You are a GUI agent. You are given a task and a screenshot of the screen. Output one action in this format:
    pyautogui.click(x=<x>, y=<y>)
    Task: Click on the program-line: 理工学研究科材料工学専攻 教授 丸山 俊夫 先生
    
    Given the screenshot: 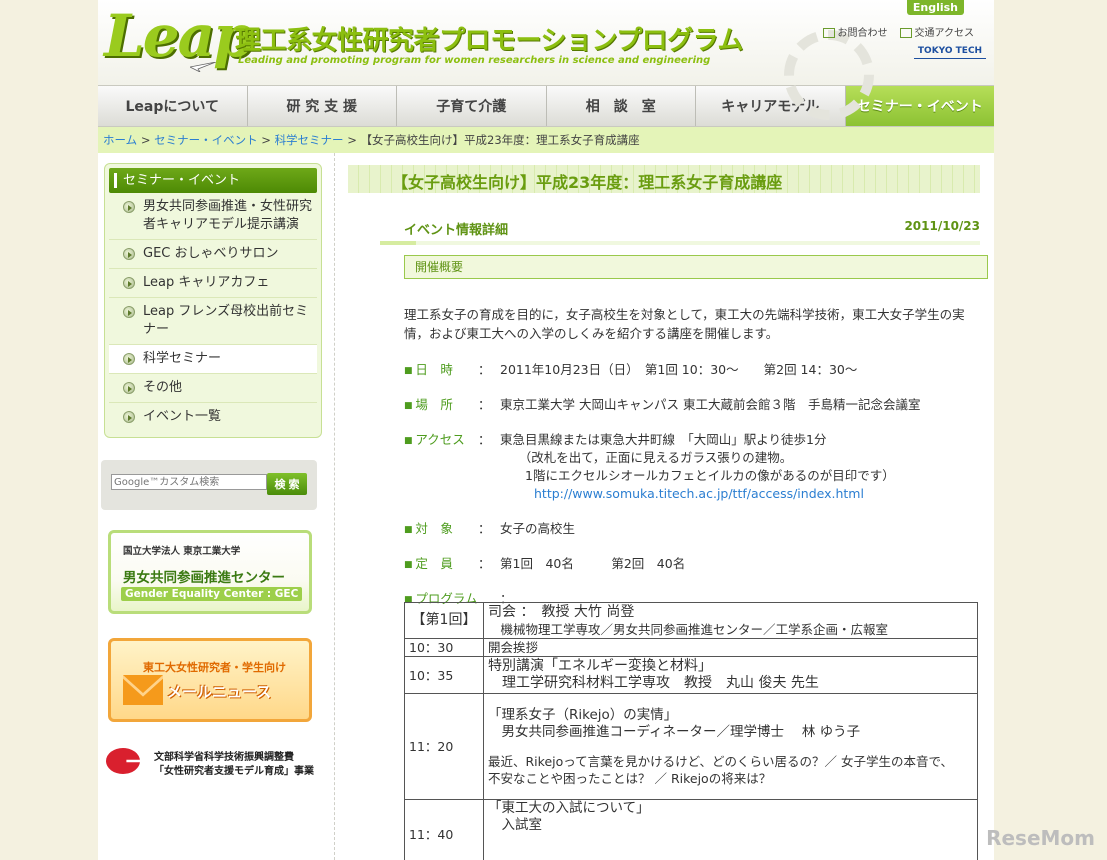 What is the action you would take?
    pyautogui.click(x=653, y=683)
    